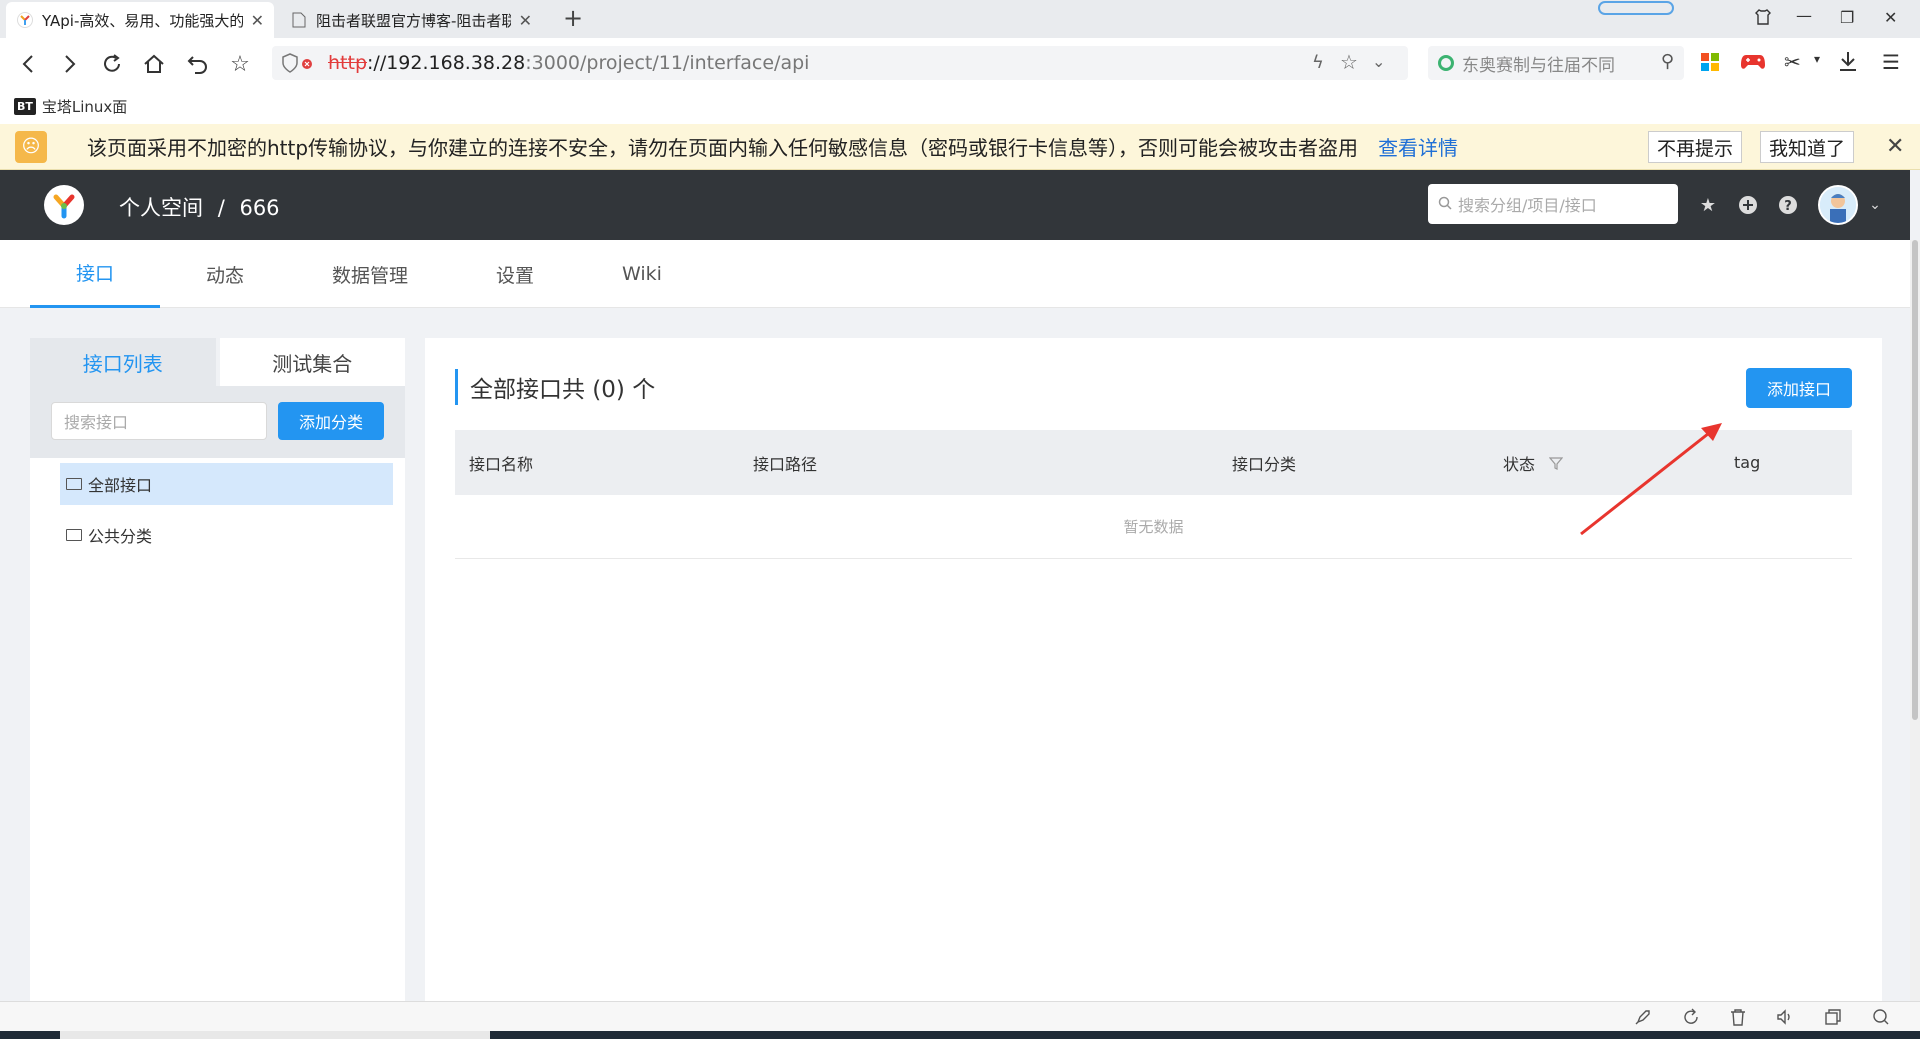 This screenshot has width=1920, height=1039. I want to click on page-favicon-icon, so click(299, 20).